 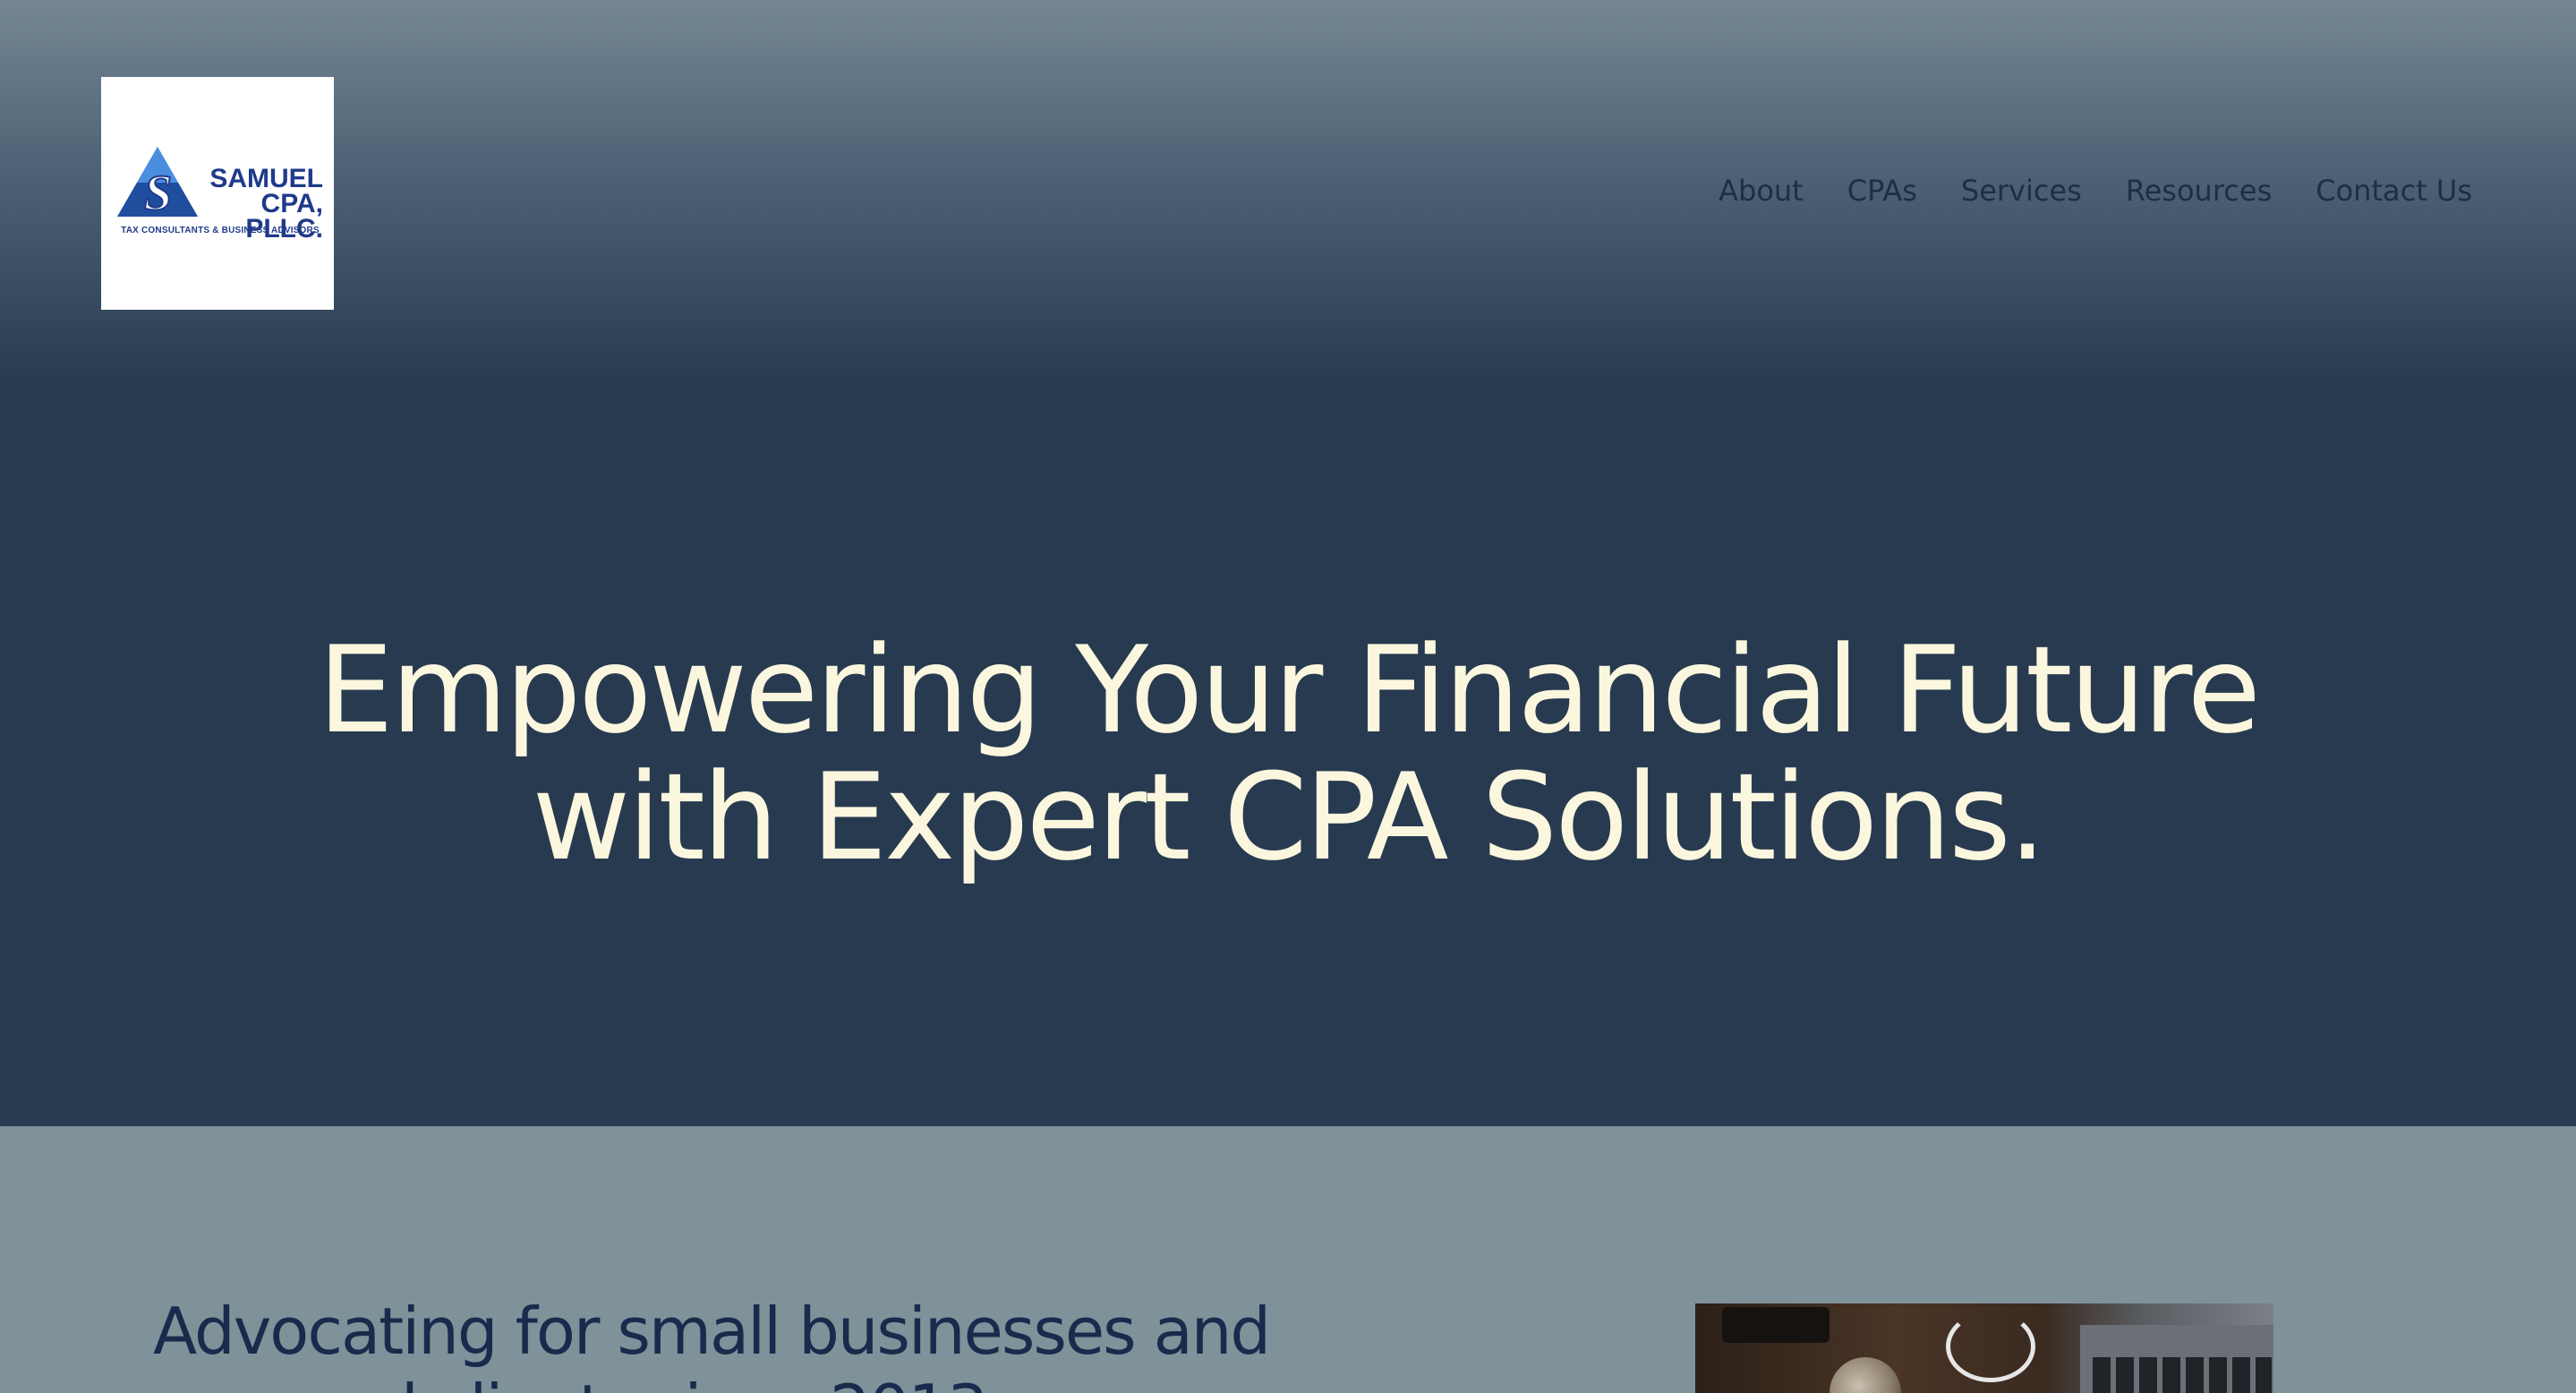 I want to click on keyboard-keys, so click(x=2182, y=1375).